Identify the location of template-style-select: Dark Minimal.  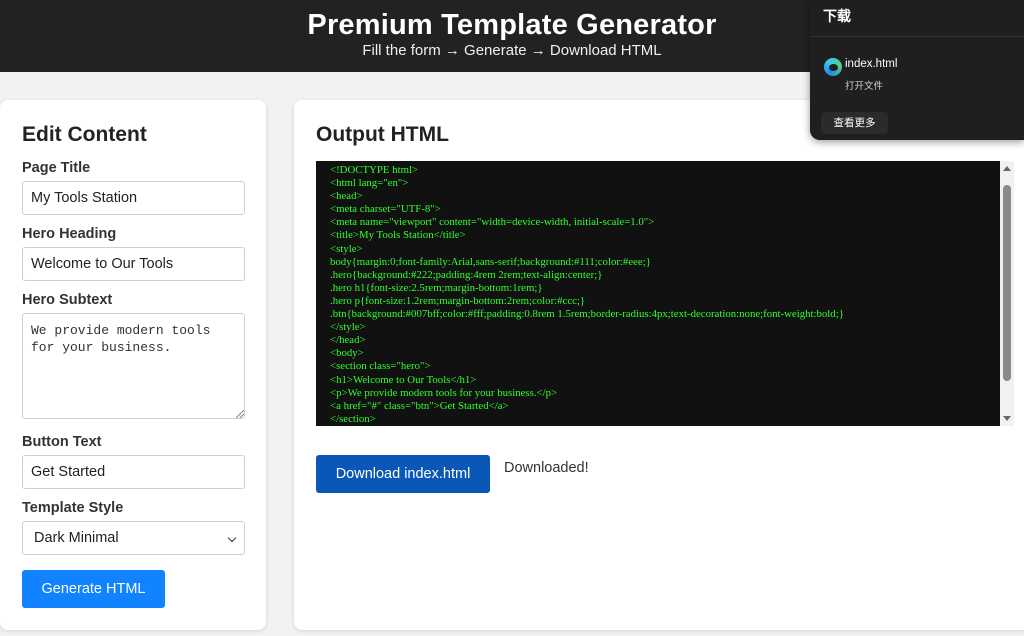
(133, 538).